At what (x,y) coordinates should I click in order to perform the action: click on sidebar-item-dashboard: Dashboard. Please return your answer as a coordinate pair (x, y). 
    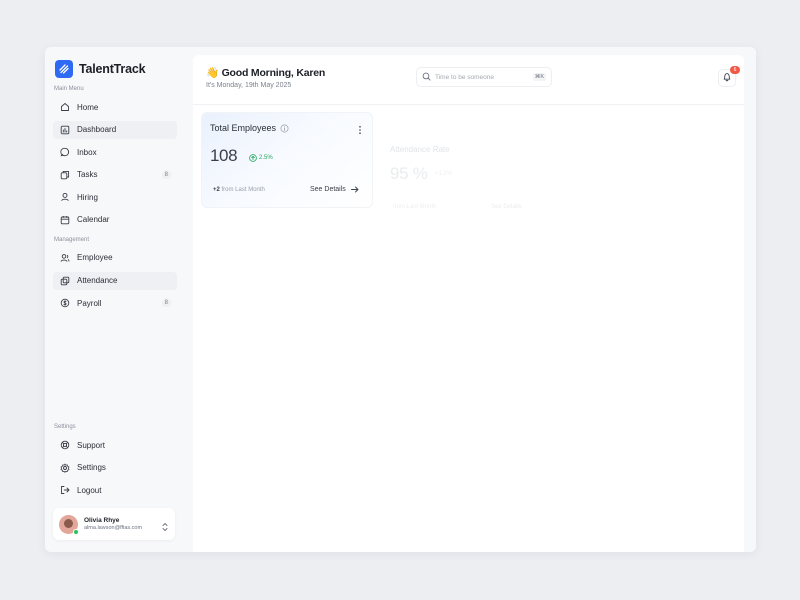
    Looking at the image, I should click on (115, 129).